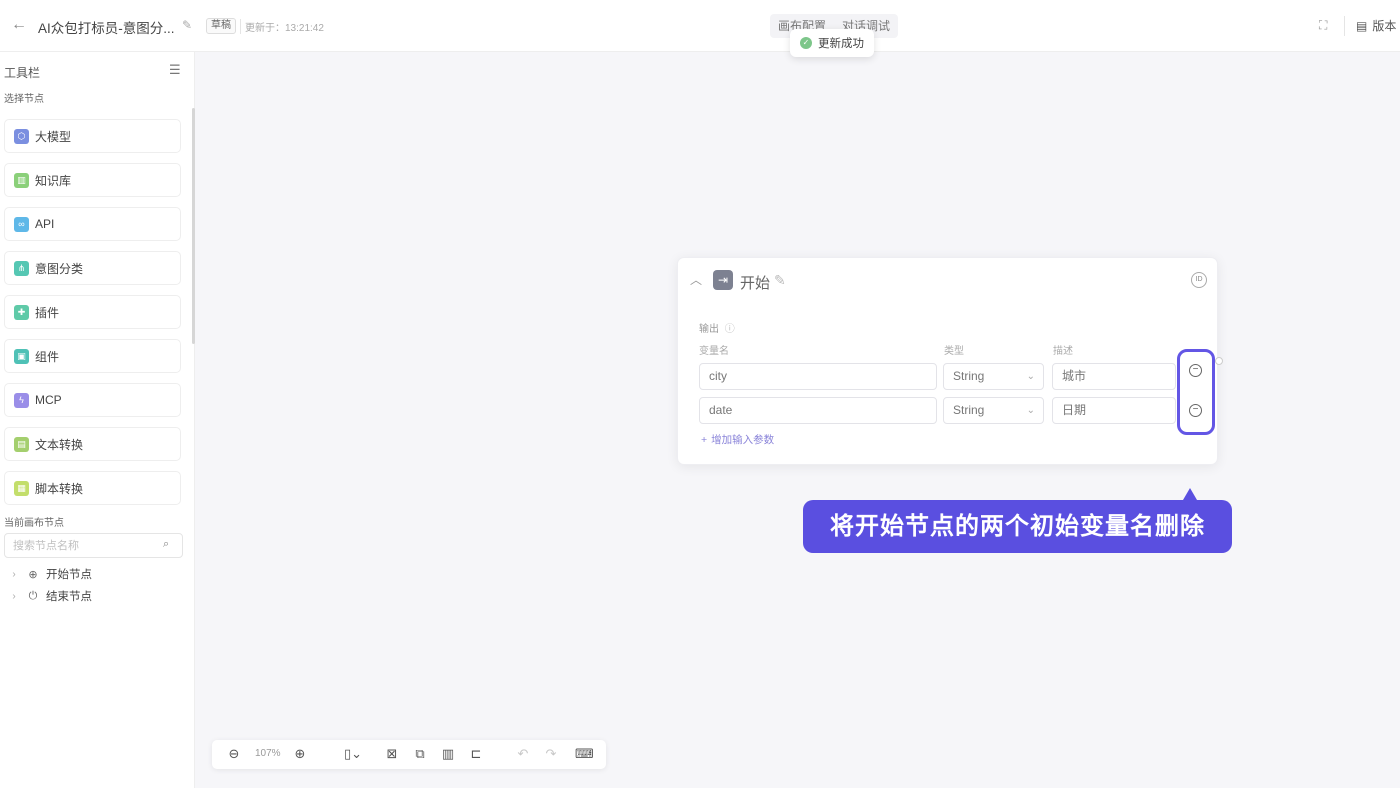  Describe the element at coordinates (21, 180) in the screenshot. I see `book-icon: ▥` at that location.